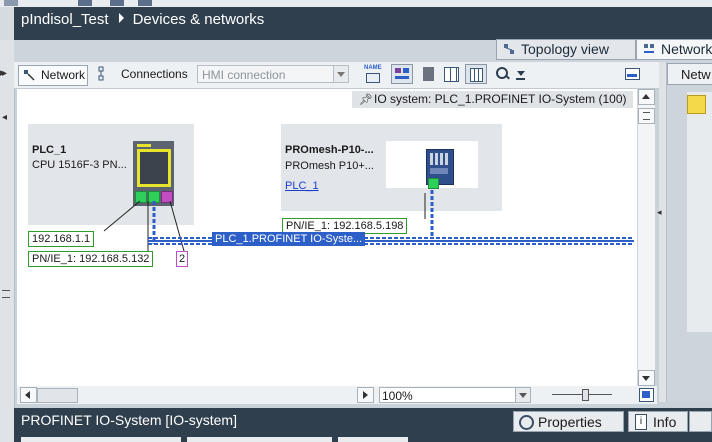 This screenshot has height=442, width=712. Describe the element at coordinates (700, 421) in the screenshot. I see `diagnostics-tab` at that location.